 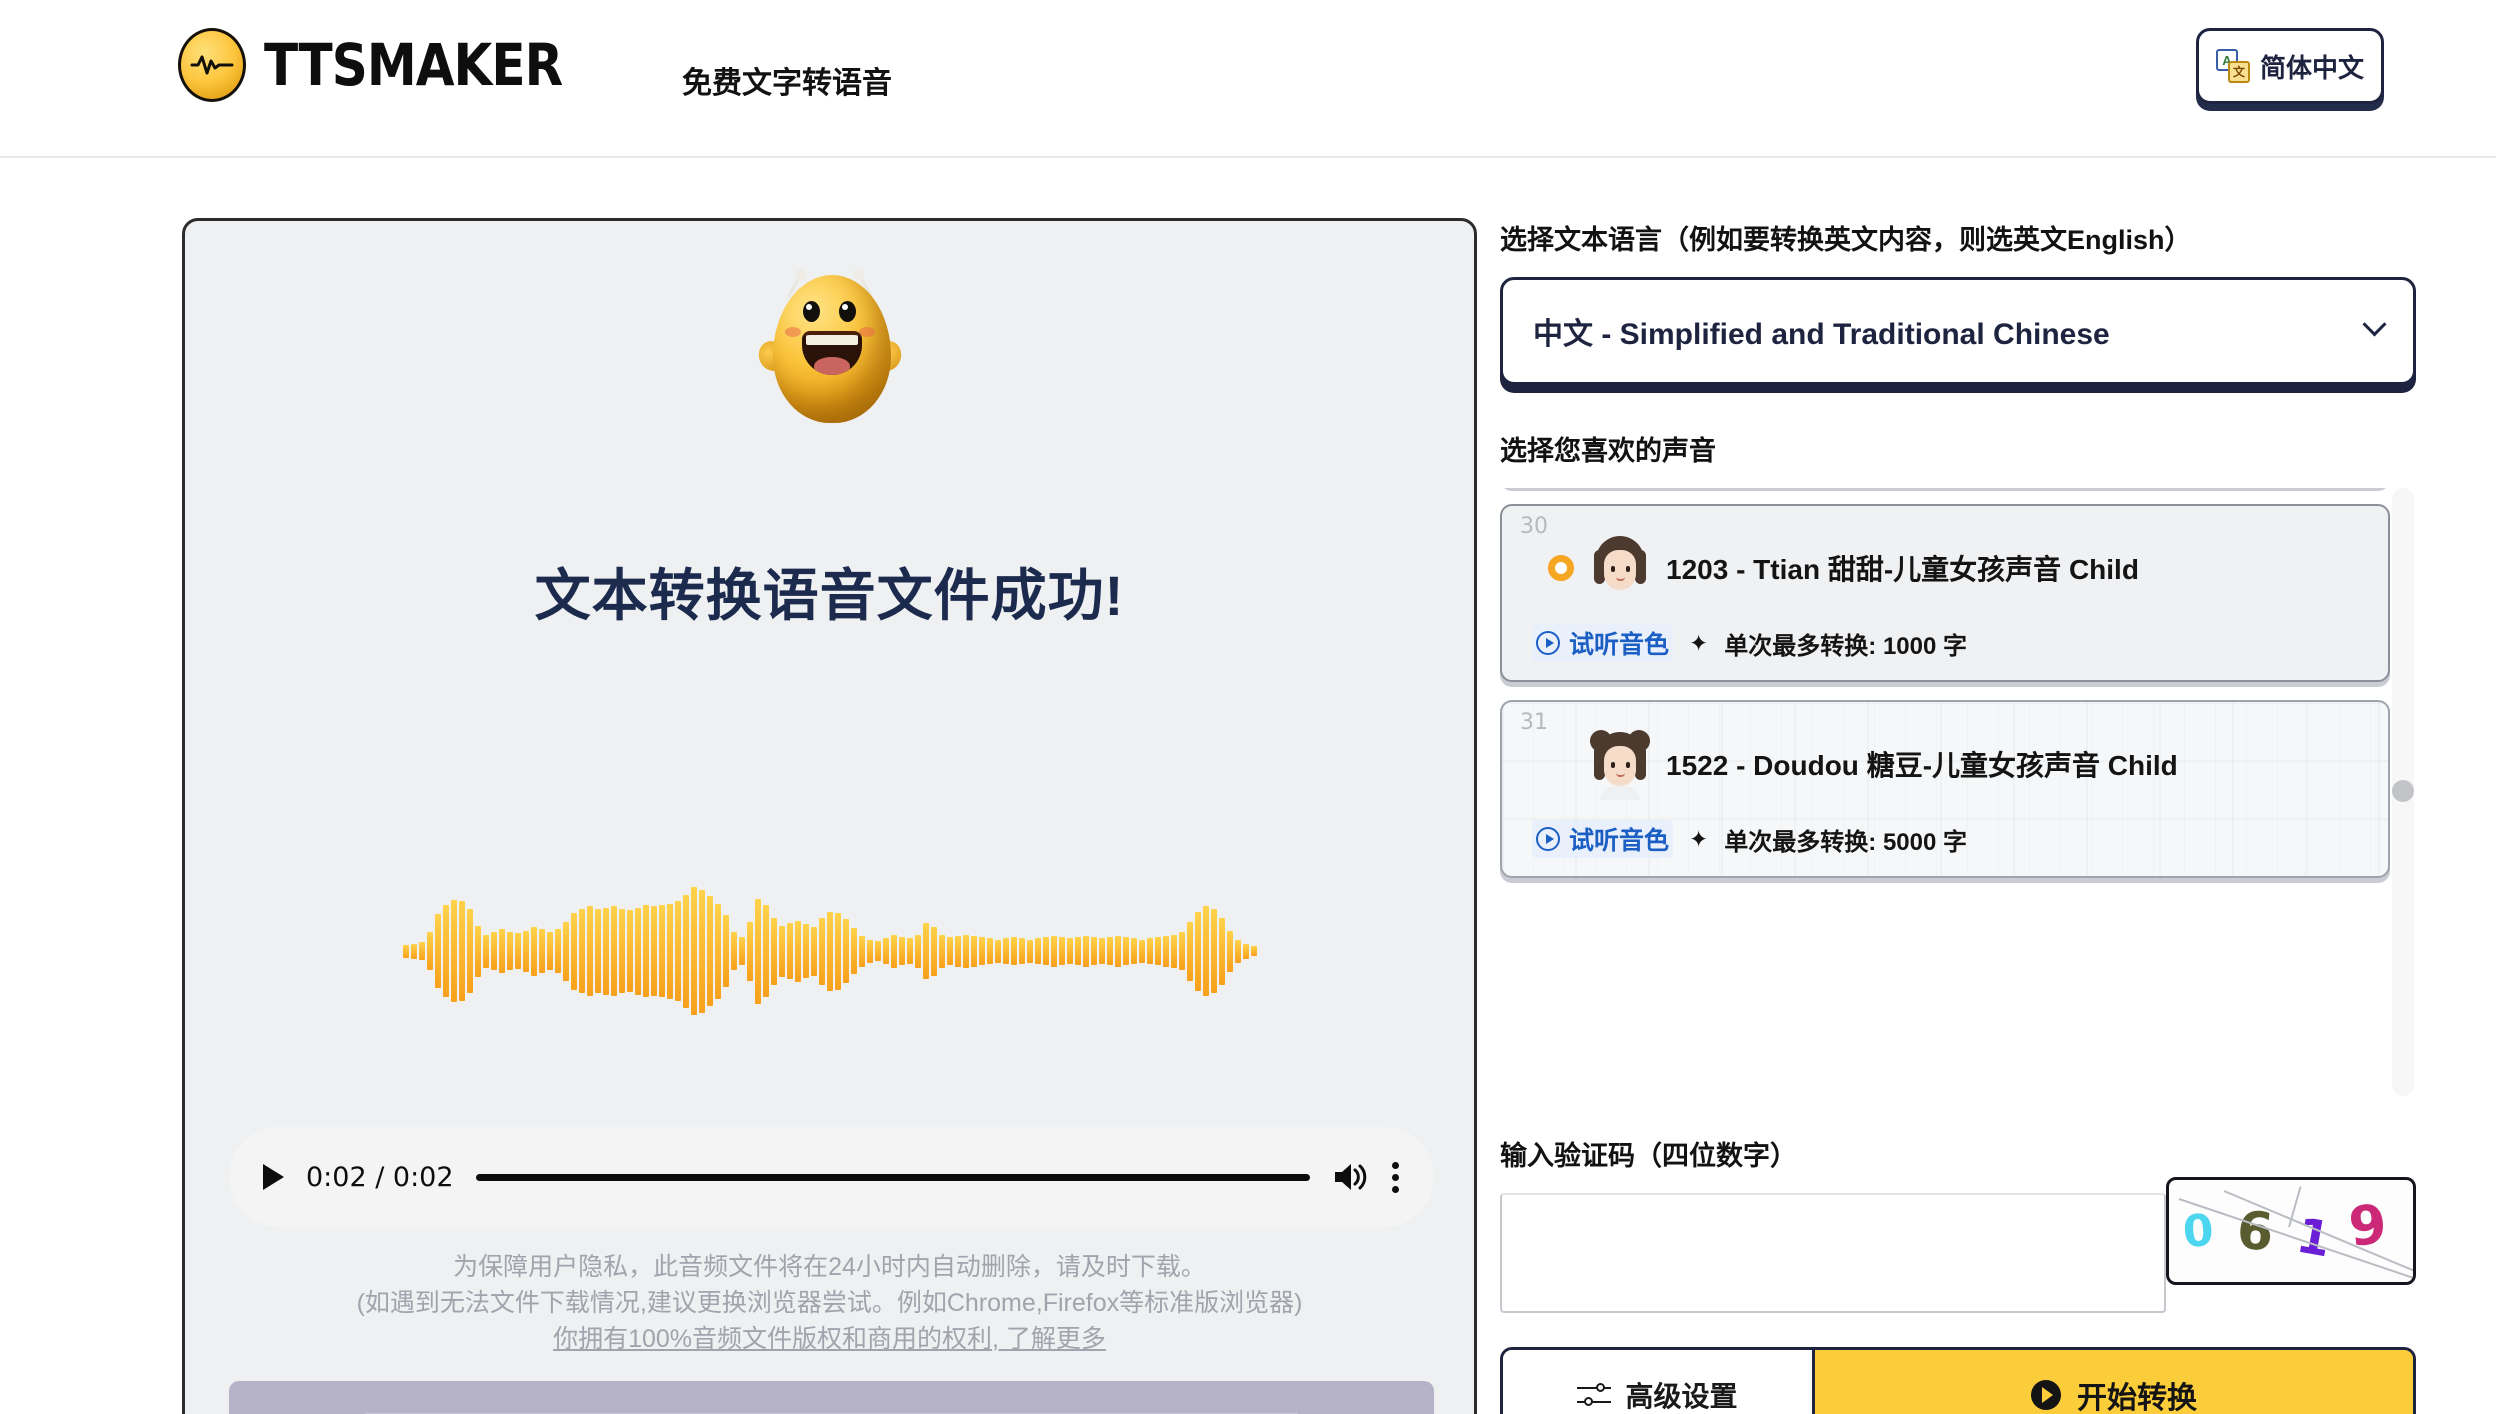 What do you see at coordinates (2290, 66) in the screenshot?
I see `language-switch-button: A 文 简体中文` at bounding box center [2290, 66].